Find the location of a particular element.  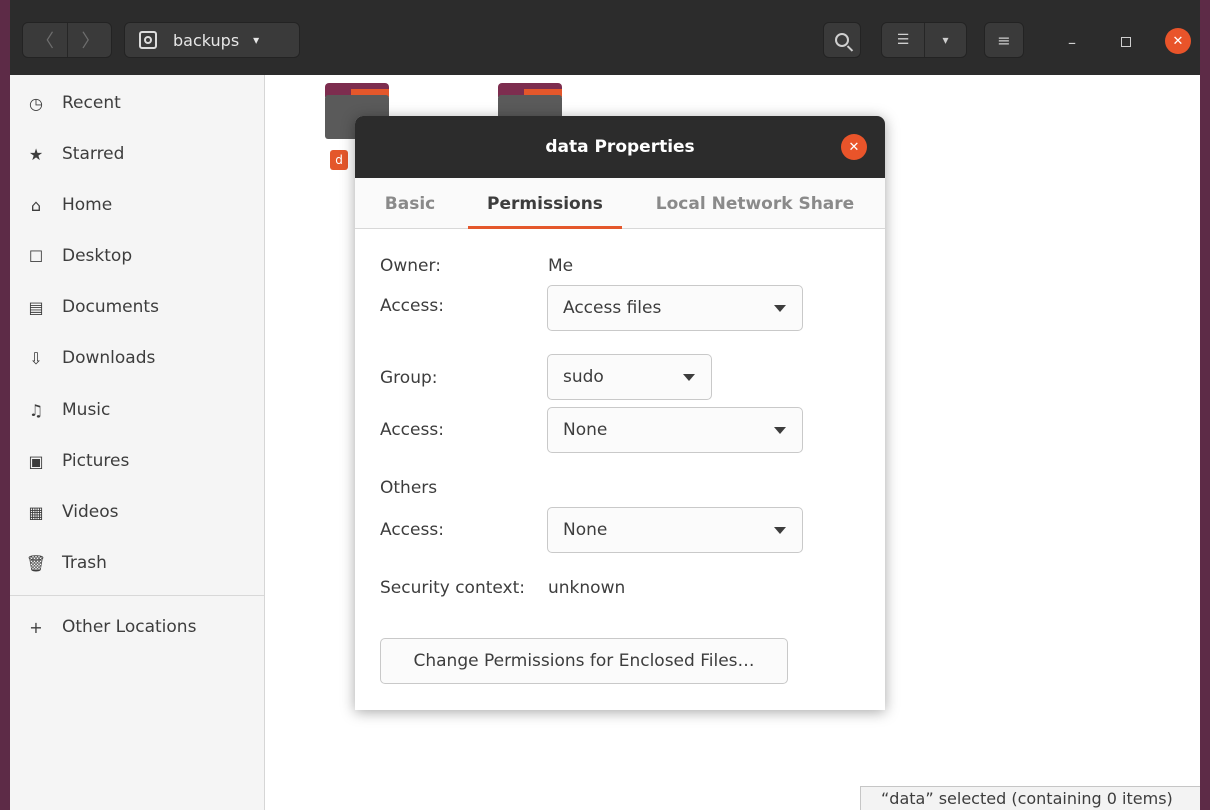

sidebar-item-pictures: ▣ Pictures is located at coordinates (137, 461).